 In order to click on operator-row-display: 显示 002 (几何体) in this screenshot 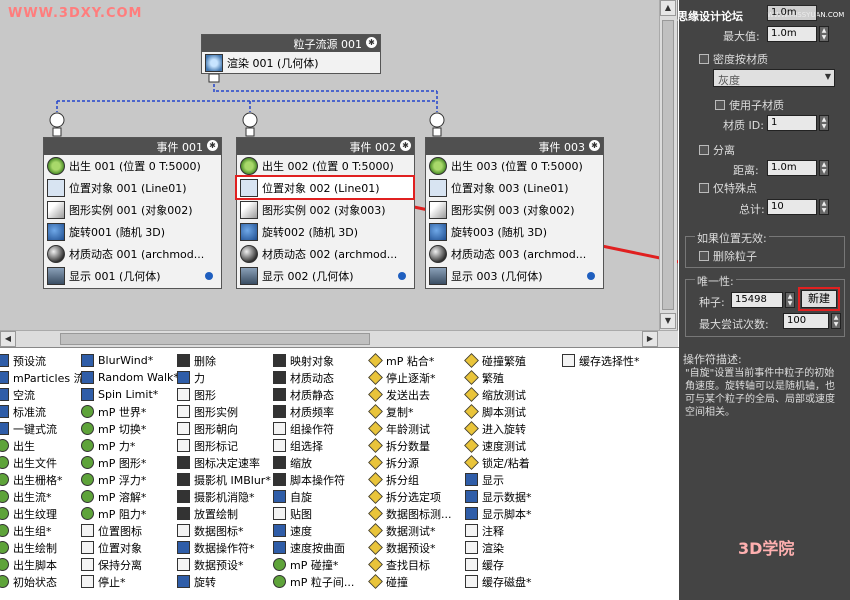, I will do `click(325, 276)`.